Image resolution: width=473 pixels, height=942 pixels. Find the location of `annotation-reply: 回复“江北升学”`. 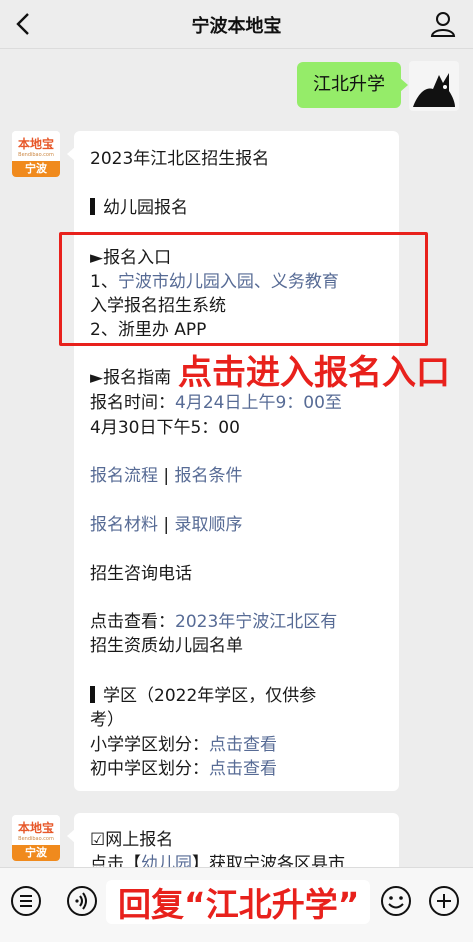

annotation-reply: 回复“江北升学” is located at coordinates (239, 904).